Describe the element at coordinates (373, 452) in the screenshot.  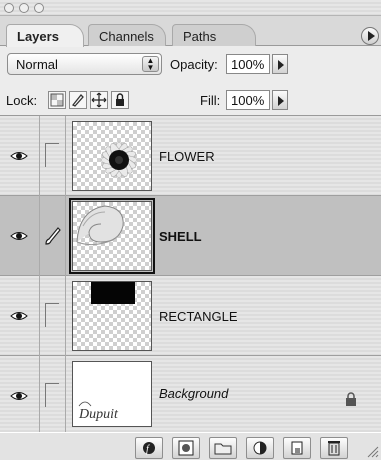
I see `resize-grip-icon` at that location.